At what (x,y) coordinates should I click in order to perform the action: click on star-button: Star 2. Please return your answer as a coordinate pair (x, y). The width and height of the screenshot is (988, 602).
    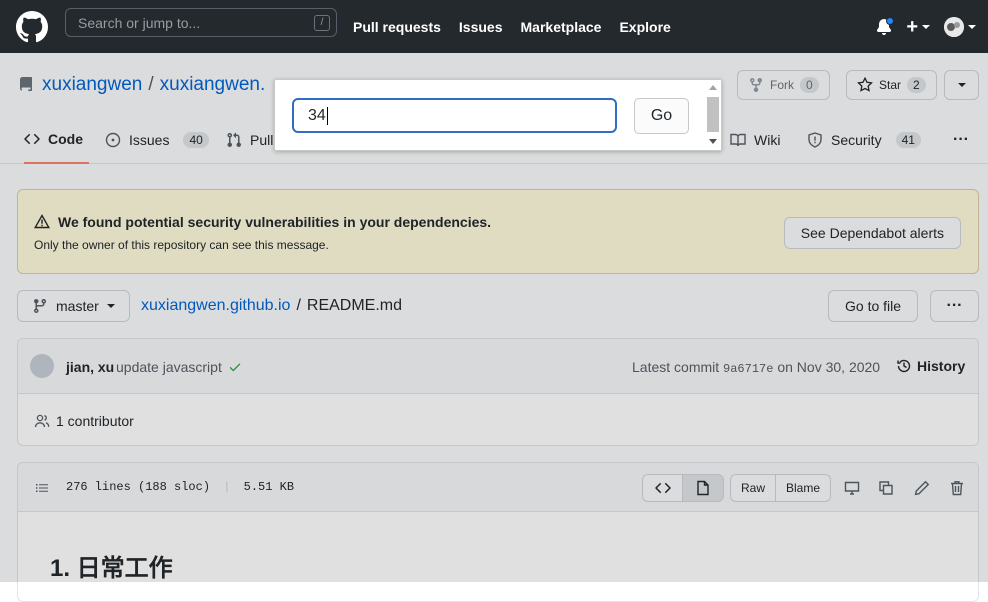
    Looking at the image, I should click on (891, 85).